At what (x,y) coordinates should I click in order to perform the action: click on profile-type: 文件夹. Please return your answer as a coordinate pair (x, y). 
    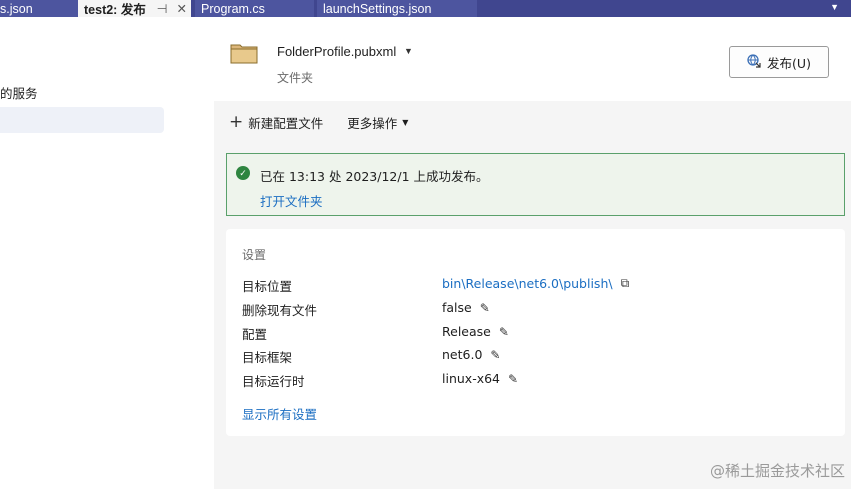
    Looking at the image, I should click on (295, 78).